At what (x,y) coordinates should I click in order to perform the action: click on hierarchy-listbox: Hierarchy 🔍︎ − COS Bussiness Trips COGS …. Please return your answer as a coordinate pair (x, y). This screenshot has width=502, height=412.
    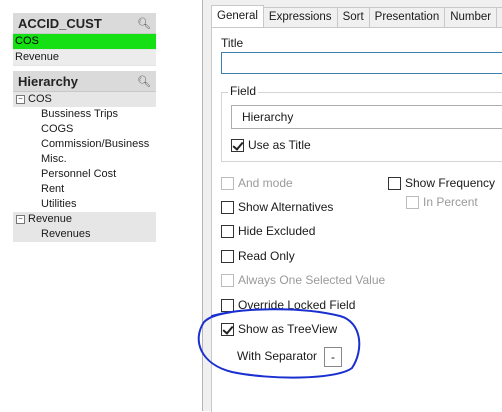
    Looking at the image, I should click on (84, 156).